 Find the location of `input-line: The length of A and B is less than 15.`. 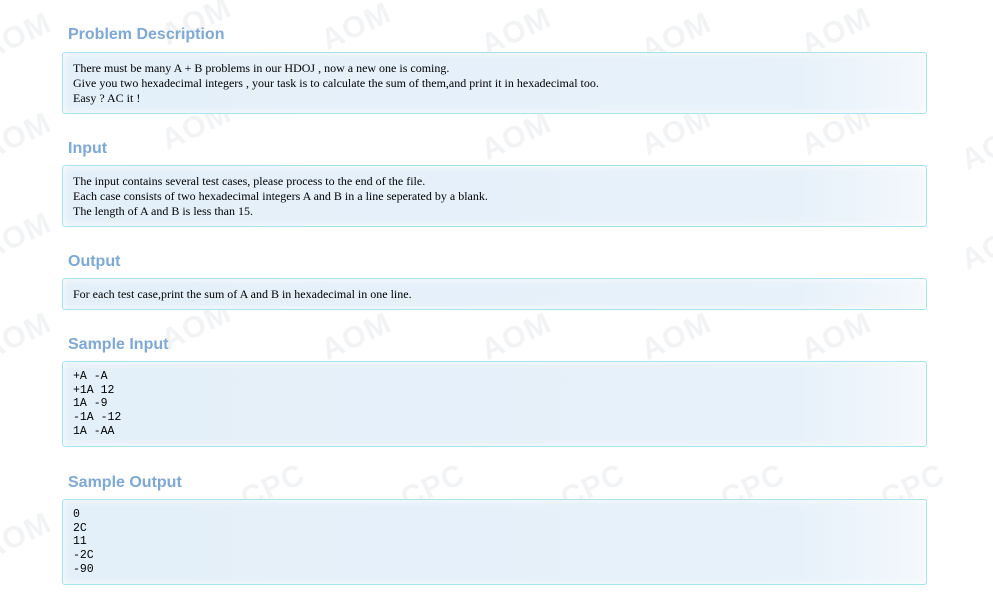

input-line: The length of A and B is less than 15. is located at coordinates (163, 211).